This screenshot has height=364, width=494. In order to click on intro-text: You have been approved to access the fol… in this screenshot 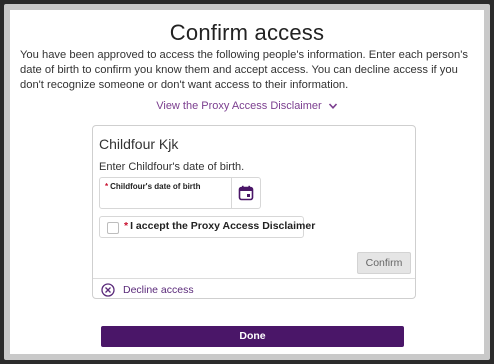, I will do `click(244, 70)`.